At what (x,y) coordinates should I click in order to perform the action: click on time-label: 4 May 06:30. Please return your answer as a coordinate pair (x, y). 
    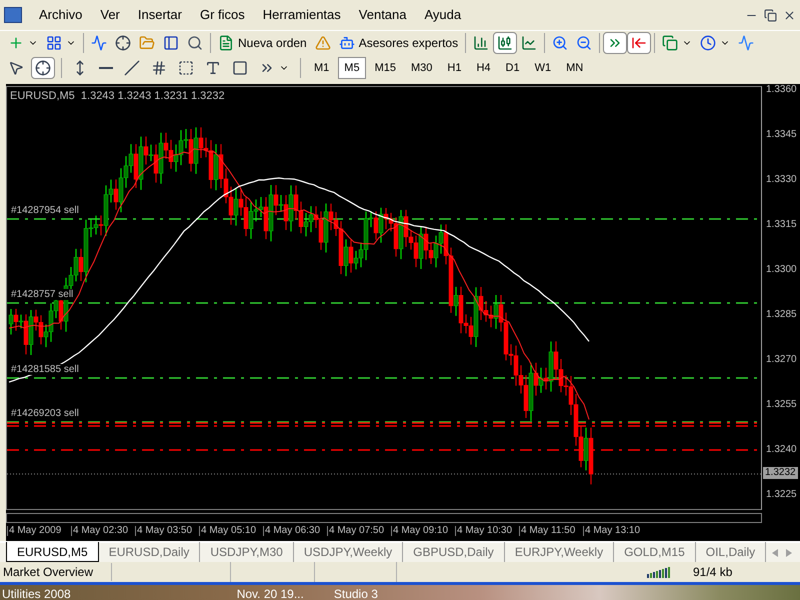
    Looking at the image, I should click on (291, 531).